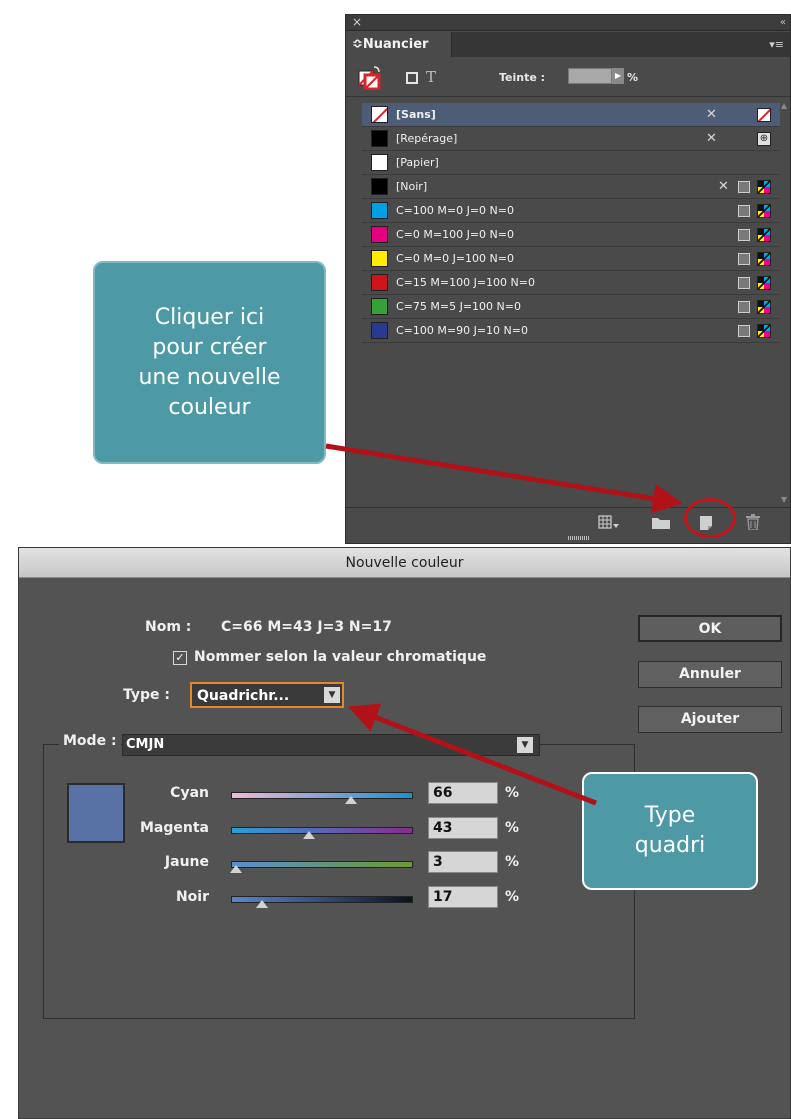 The height and width of the screenshot is (1119, 791). I want to click on slider-label: Magenta, so click(174, 828).